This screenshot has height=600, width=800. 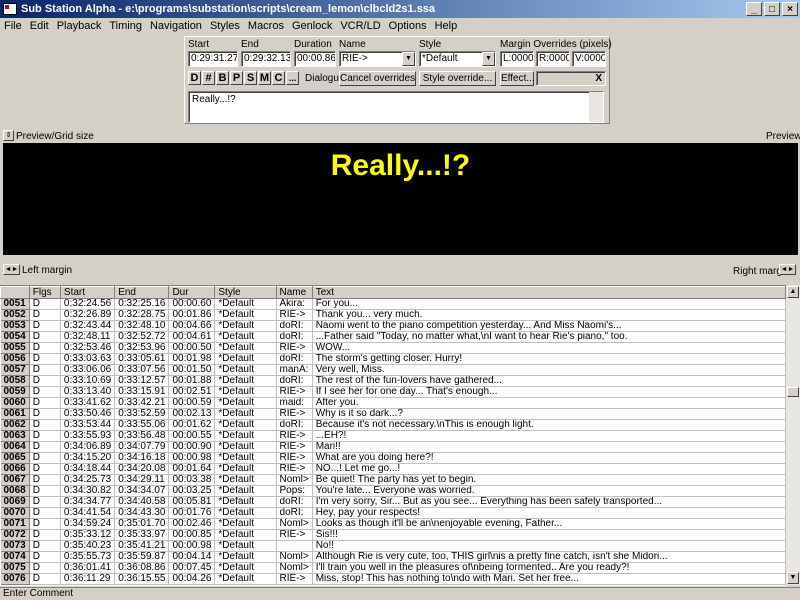 I want to click on menu-file: File, so click(x=13, y=26).